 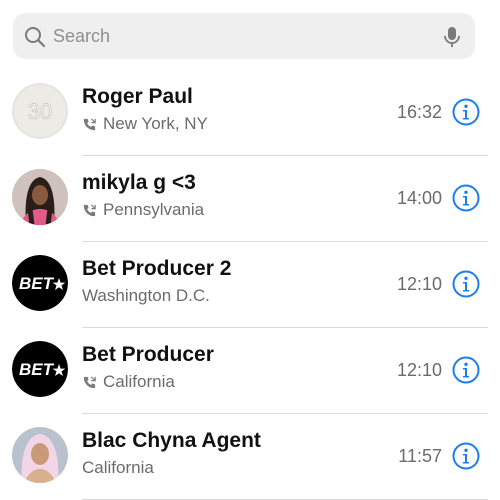 What do you see at coordinates (154, 209) in the screenshot?
I see `call-location: Pennsylvania` at bounding box center [154, 209].